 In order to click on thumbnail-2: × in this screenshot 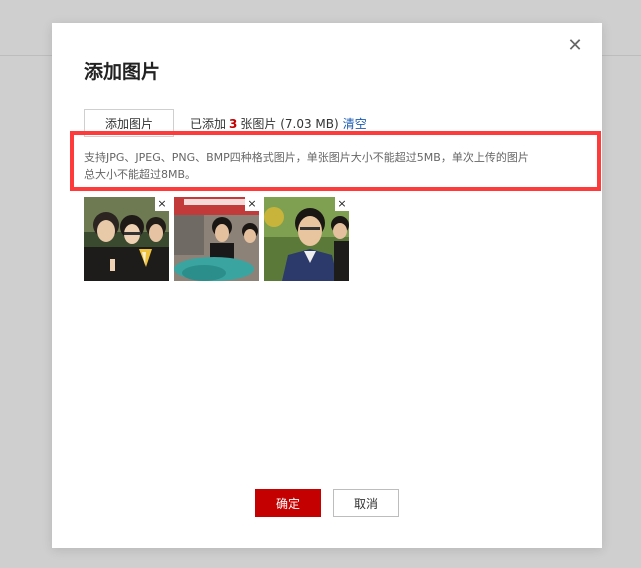, I will do `click(216, 239)`.